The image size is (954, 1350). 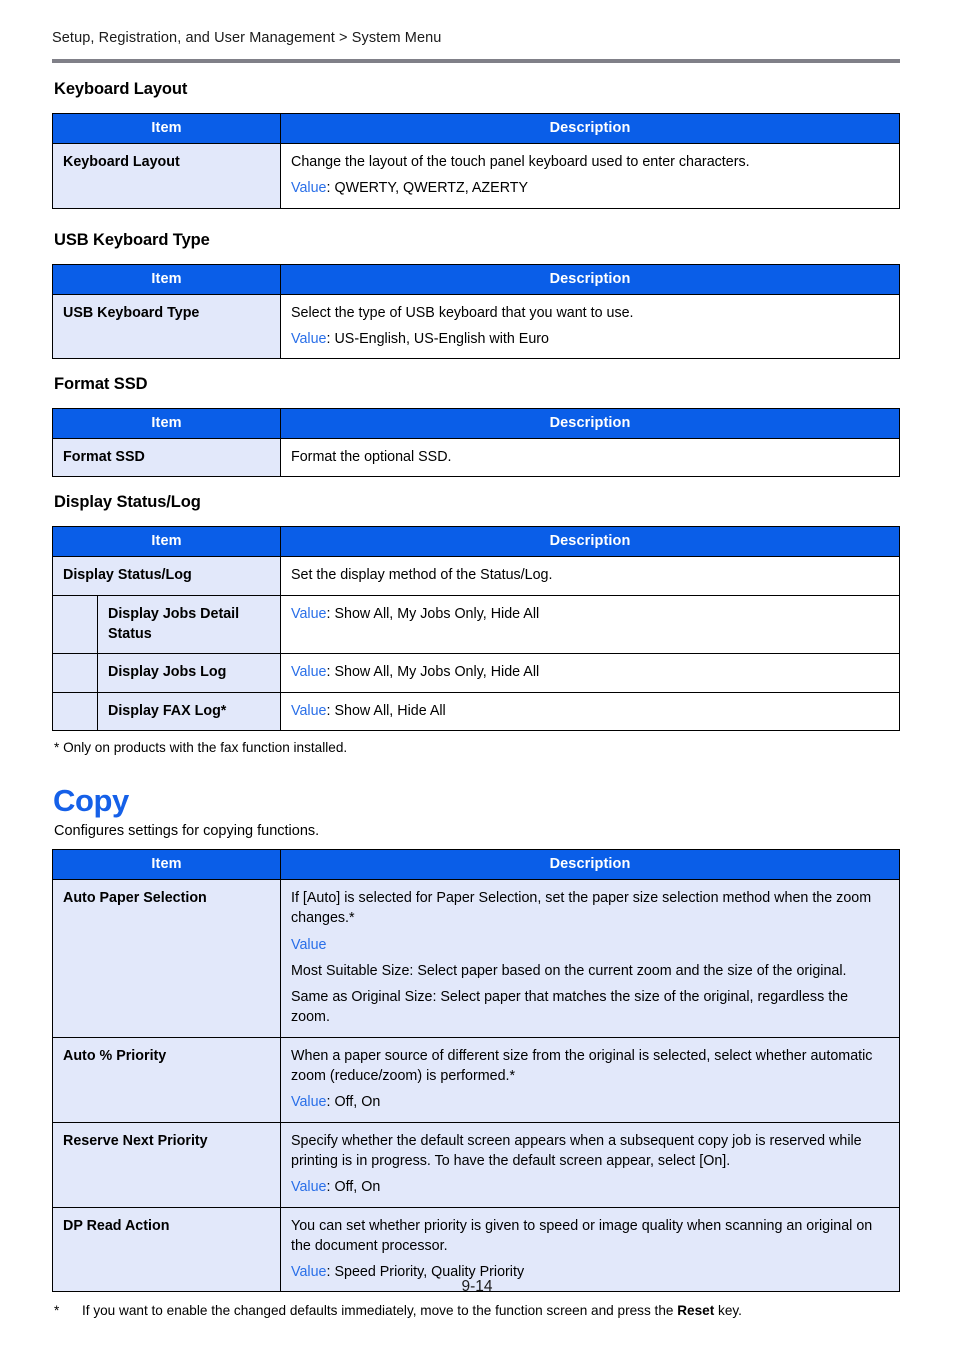 What do you see at coordinates (433, 672) in the screenshot?
I see `value-options: : Show All, My Jobs Only, Hide All` at bounding box center [433, 672].